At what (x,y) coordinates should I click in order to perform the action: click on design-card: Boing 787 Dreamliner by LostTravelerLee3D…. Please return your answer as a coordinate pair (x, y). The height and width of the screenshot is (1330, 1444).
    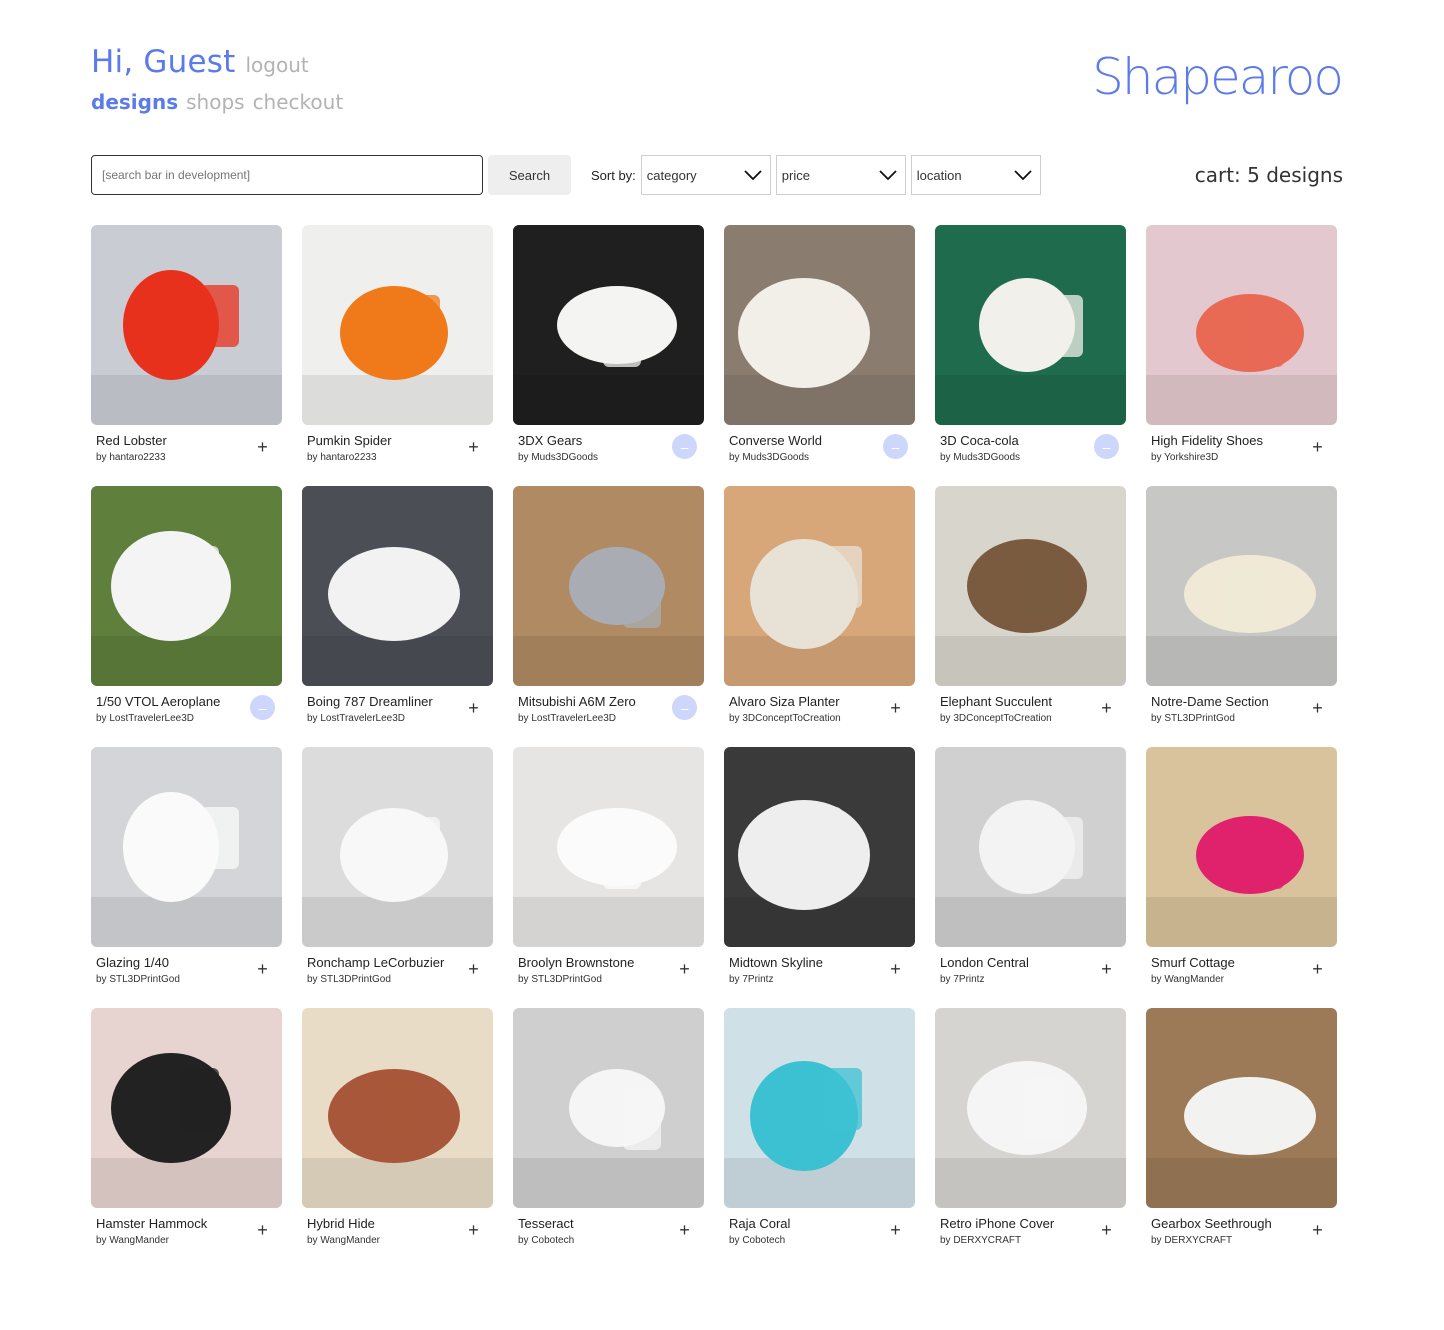
    Looking at the image, I should click on (397, 606).